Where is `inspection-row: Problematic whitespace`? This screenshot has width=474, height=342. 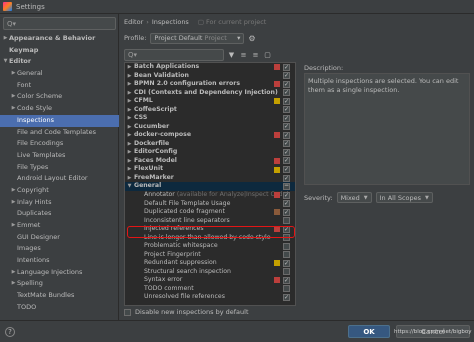
inspection-row: Problematic whitespace is located at coordinates (210, 246).